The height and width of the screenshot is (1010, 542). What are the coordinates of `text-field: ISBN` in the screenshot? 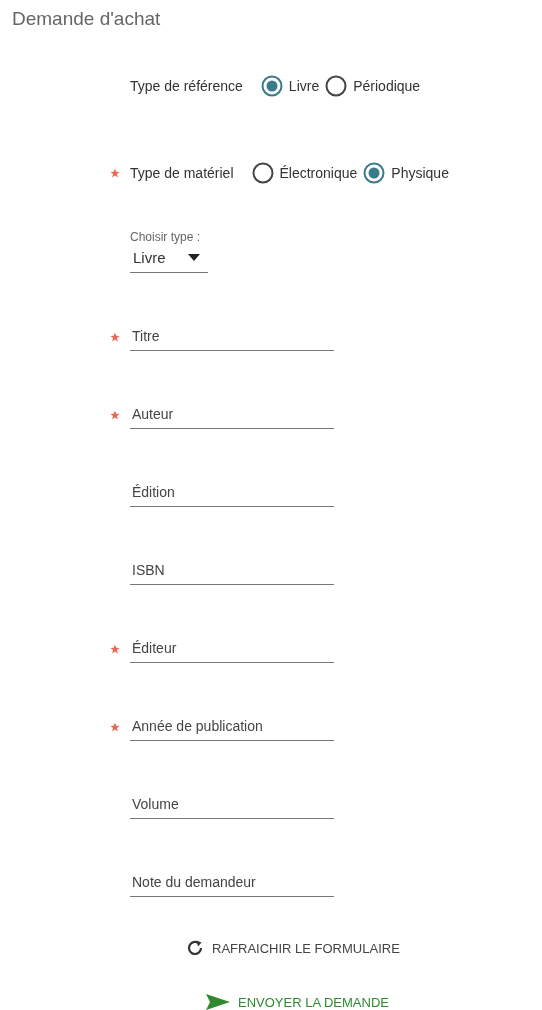 It's located at (232, 571).